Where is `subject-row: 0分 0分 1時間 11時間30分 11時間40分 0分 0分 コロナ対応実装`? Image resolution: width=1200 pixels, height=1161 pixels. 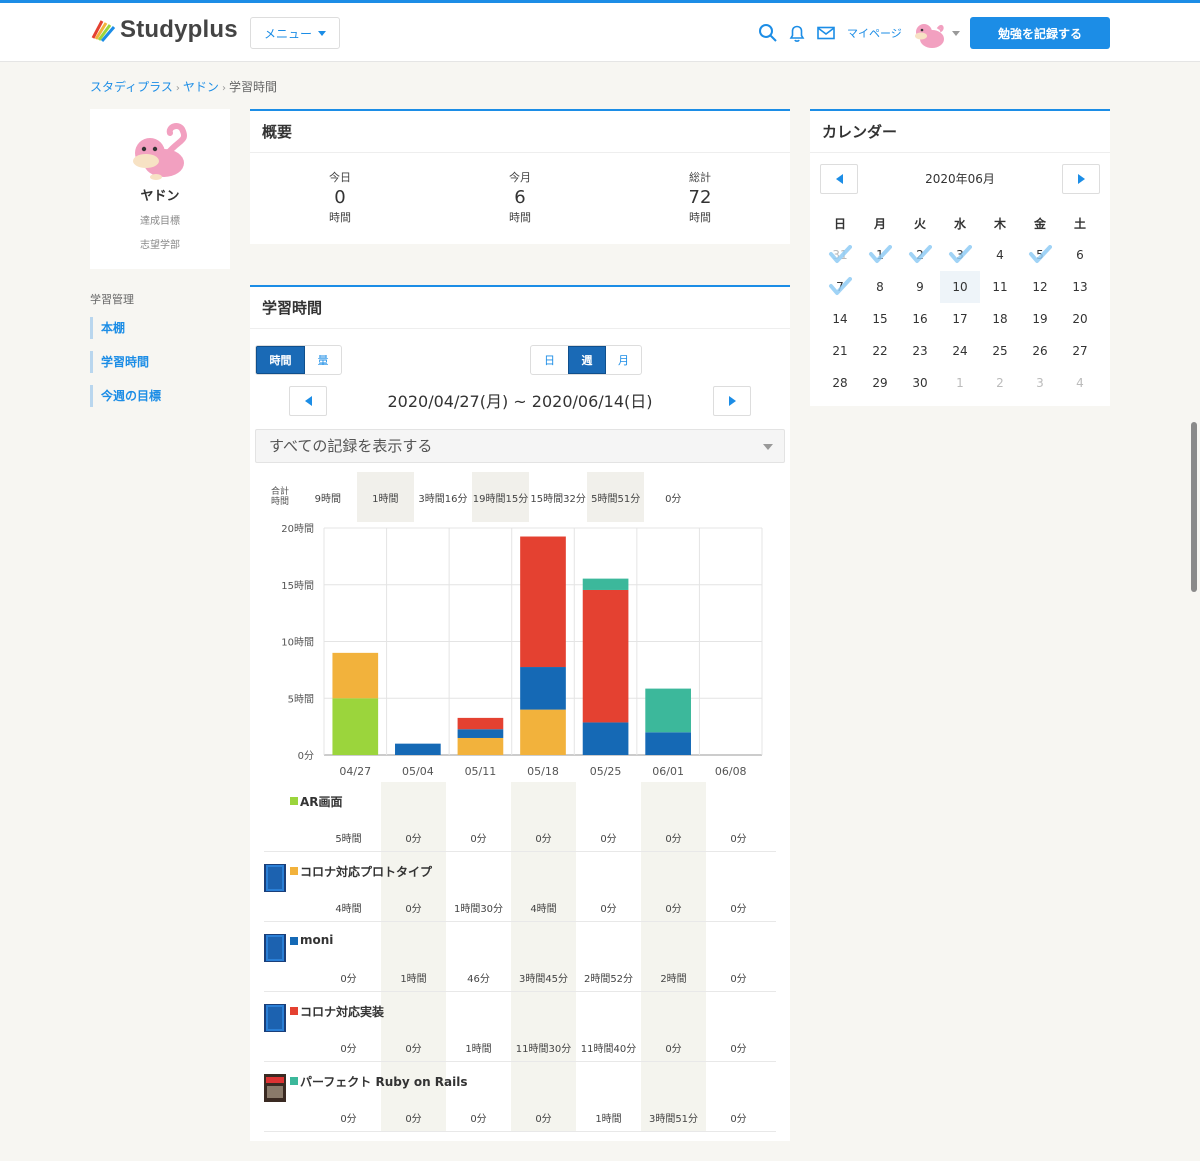
subject-row: 0分 0分 1時間 11時間30分 11時間40分 0分 0分 コロナ対応実装 is located at coordinates (520, 1027).